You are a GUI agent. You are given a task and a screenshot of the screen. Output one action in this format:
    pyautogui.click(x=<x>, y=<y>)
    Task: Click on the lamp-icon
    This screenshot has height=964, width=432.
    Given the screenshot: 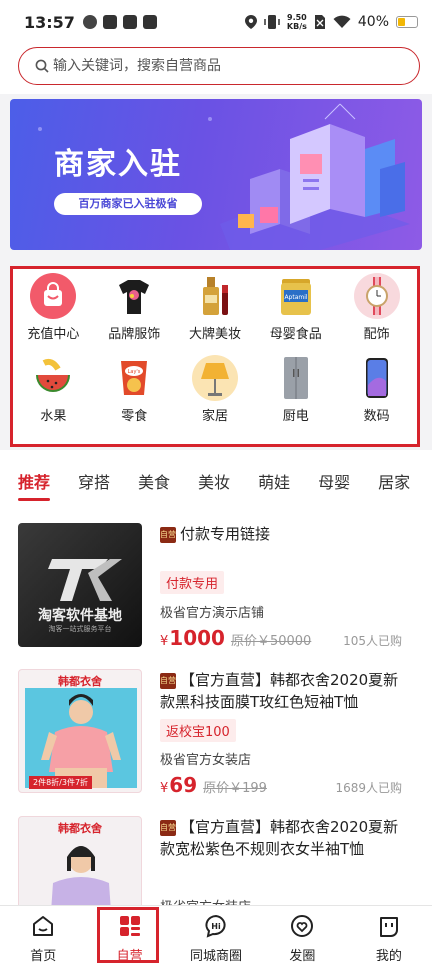 What is the action you would take?
    pyautogui.click(x=214, y=378)
    